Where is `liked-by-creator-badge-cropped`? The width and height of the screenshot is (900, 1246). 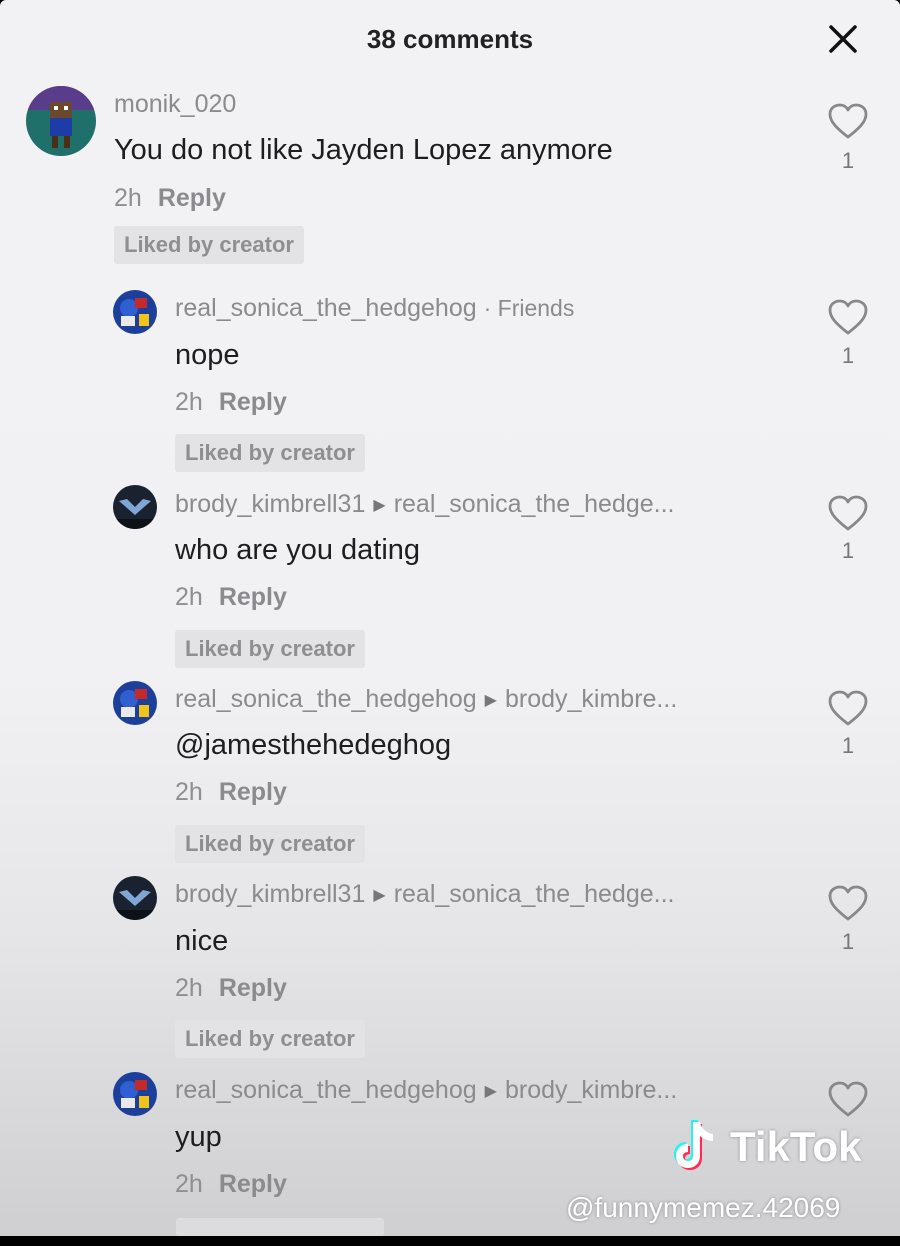
liked-by-creator-badge-cropped is located at coordinates (280, 1227).